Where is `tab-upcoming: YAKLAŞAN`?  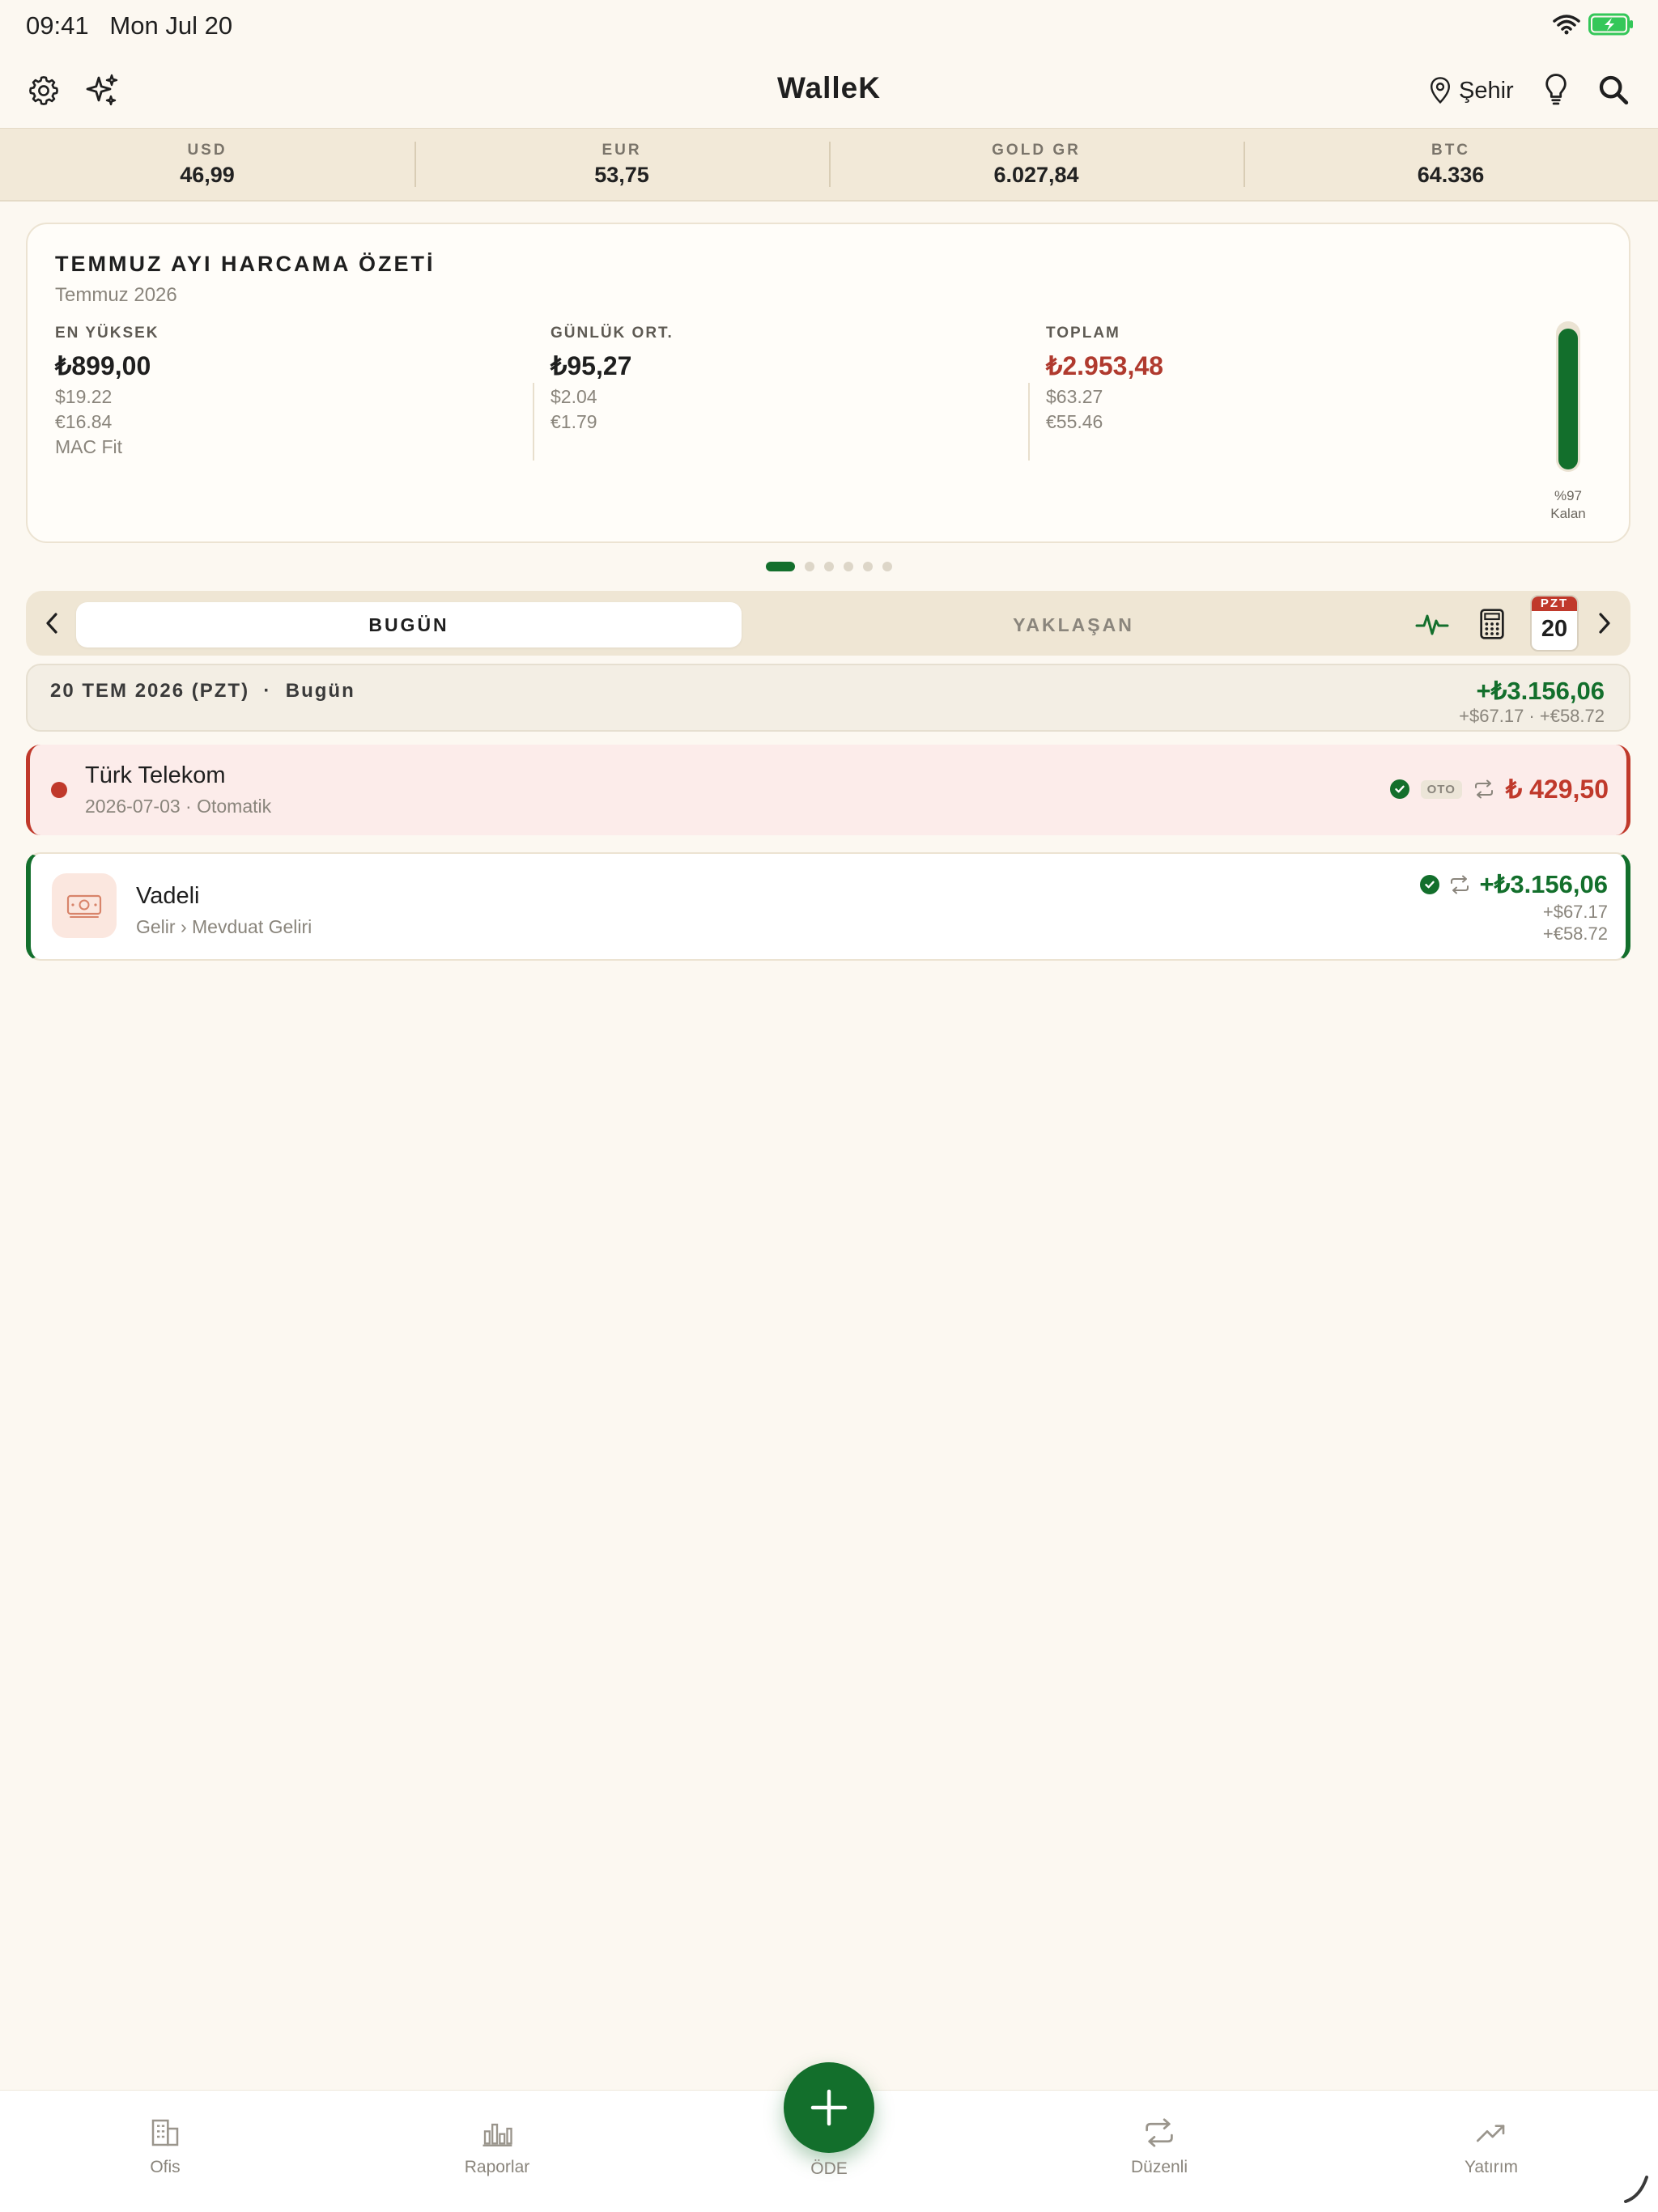 tab-upcoming: YAKLAŞAN is located at coordinates (1073, 624).